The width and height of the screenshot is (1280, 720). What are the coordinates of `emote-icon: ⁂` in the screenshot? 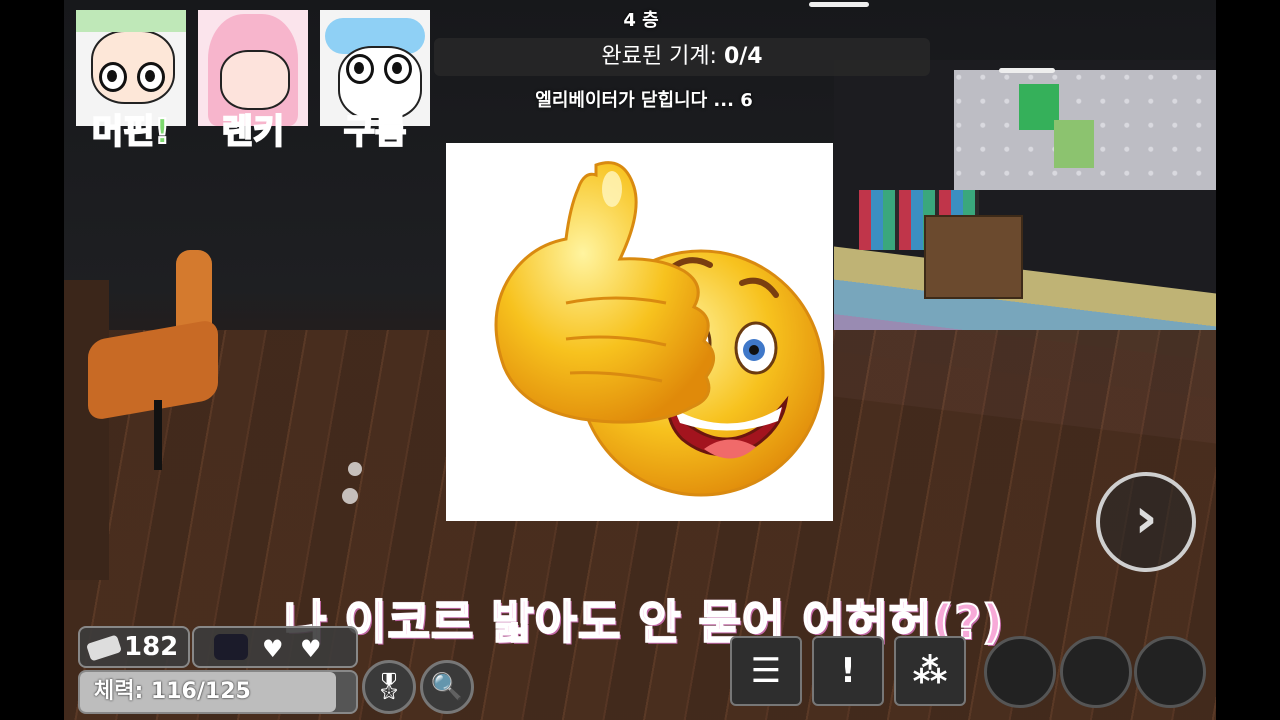 It's located at (930, 671).